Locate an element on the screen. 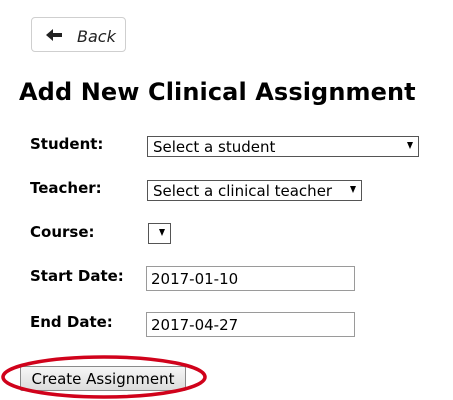  course-select is located at coordinates (159, 233).